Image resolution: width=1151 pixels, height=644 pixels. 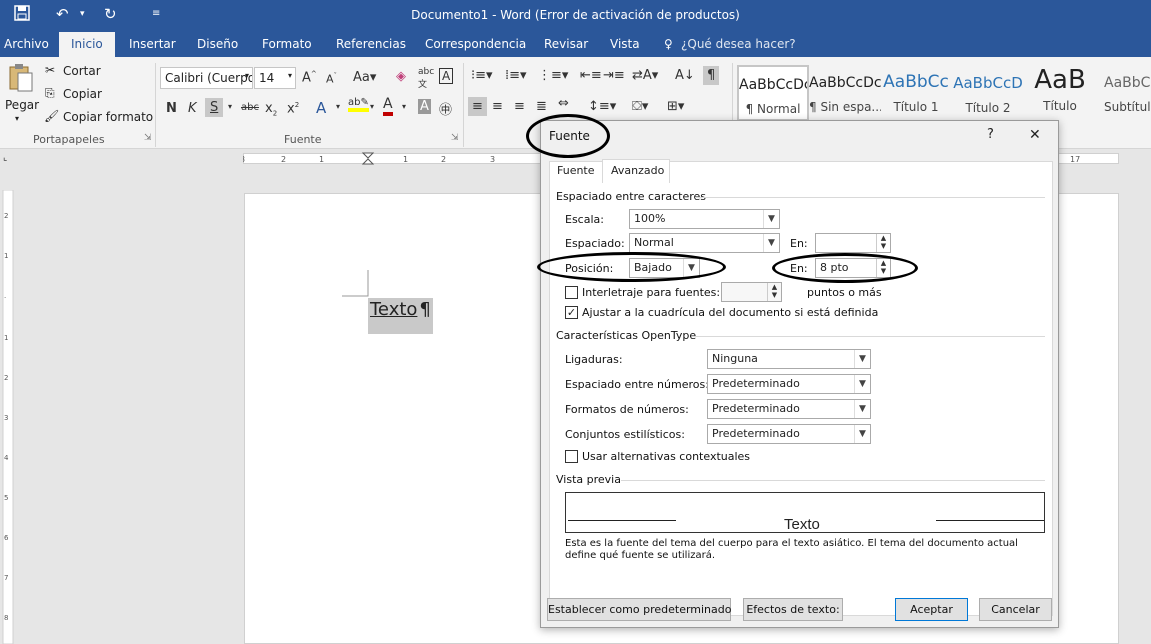 I want to click on align-center-icon: ≡, so click(x=497, y=106).